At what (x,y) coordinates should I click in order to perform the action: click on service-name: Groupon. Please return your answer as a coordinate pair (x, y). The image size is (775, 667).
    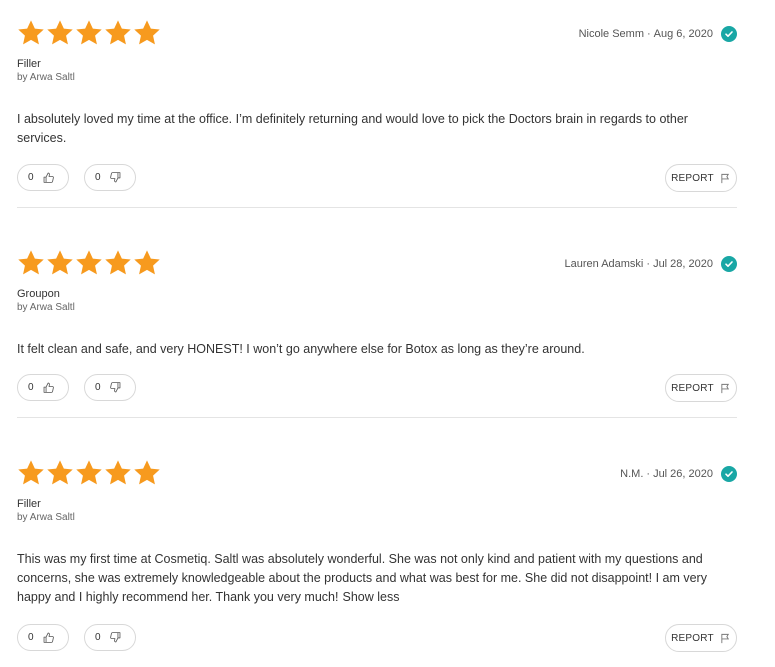
    Looking at the image, I should click on (38, 294).